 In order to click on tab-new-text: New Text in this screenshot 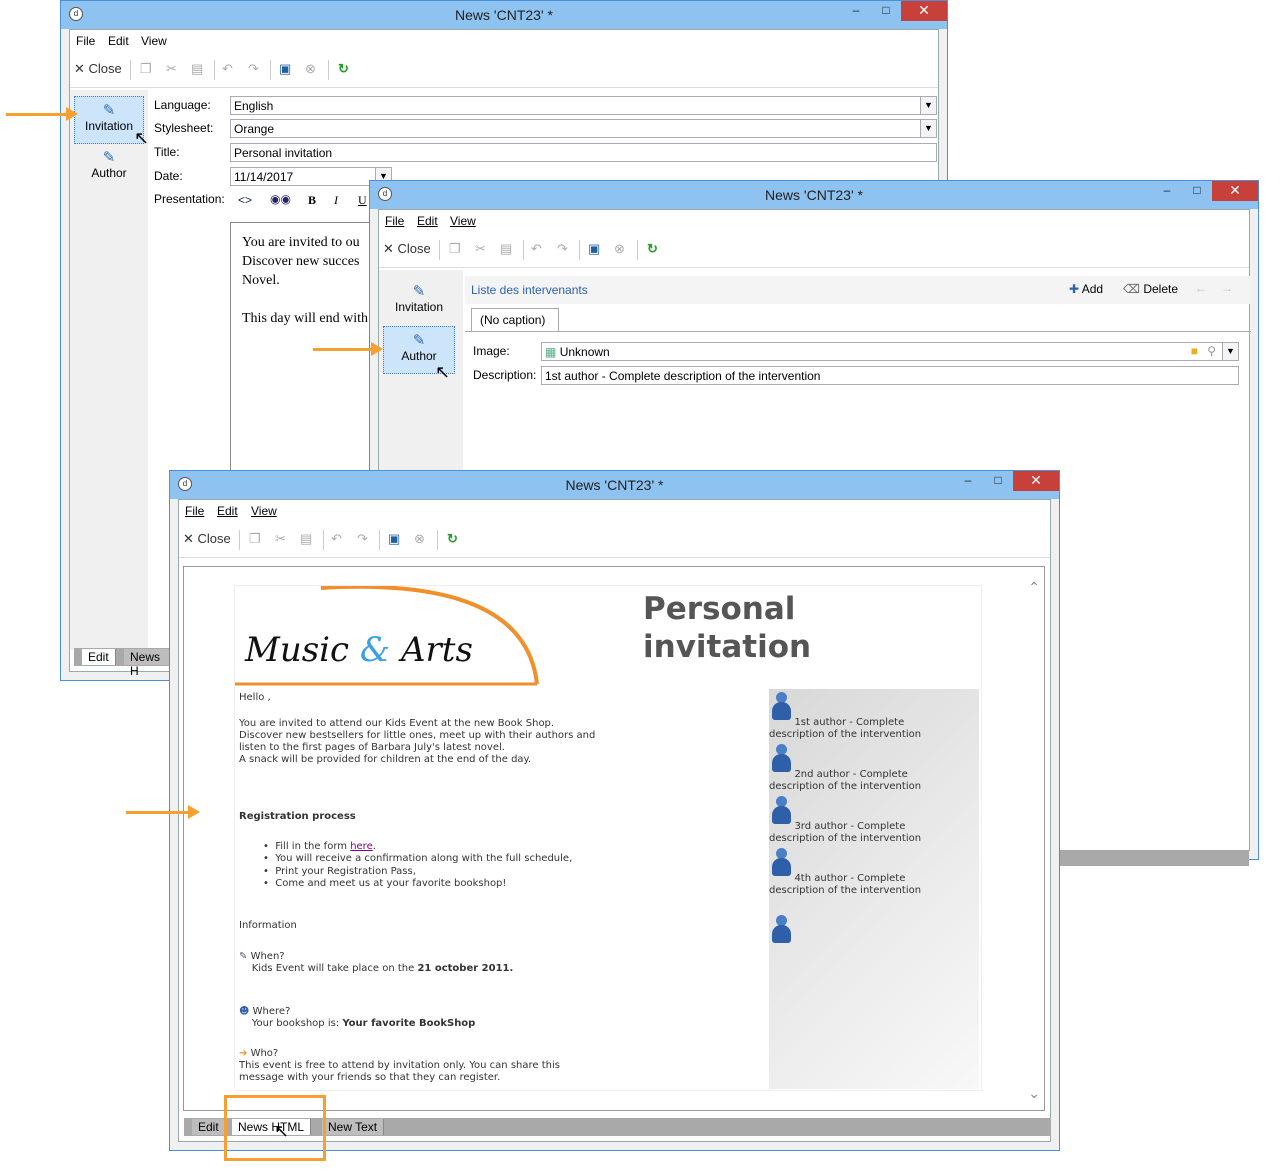, I will do `click(353, 1127)`.